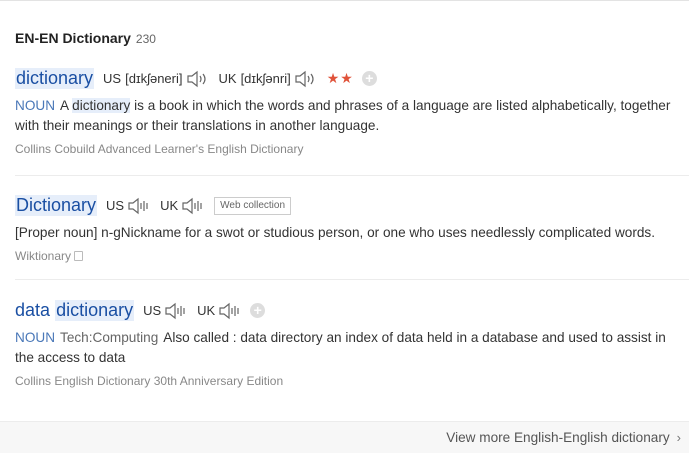 The image size is (689, 453). Describe the element at coordinates (56, 205) in the screenshot. I see `headword: Dictionary` at that location.